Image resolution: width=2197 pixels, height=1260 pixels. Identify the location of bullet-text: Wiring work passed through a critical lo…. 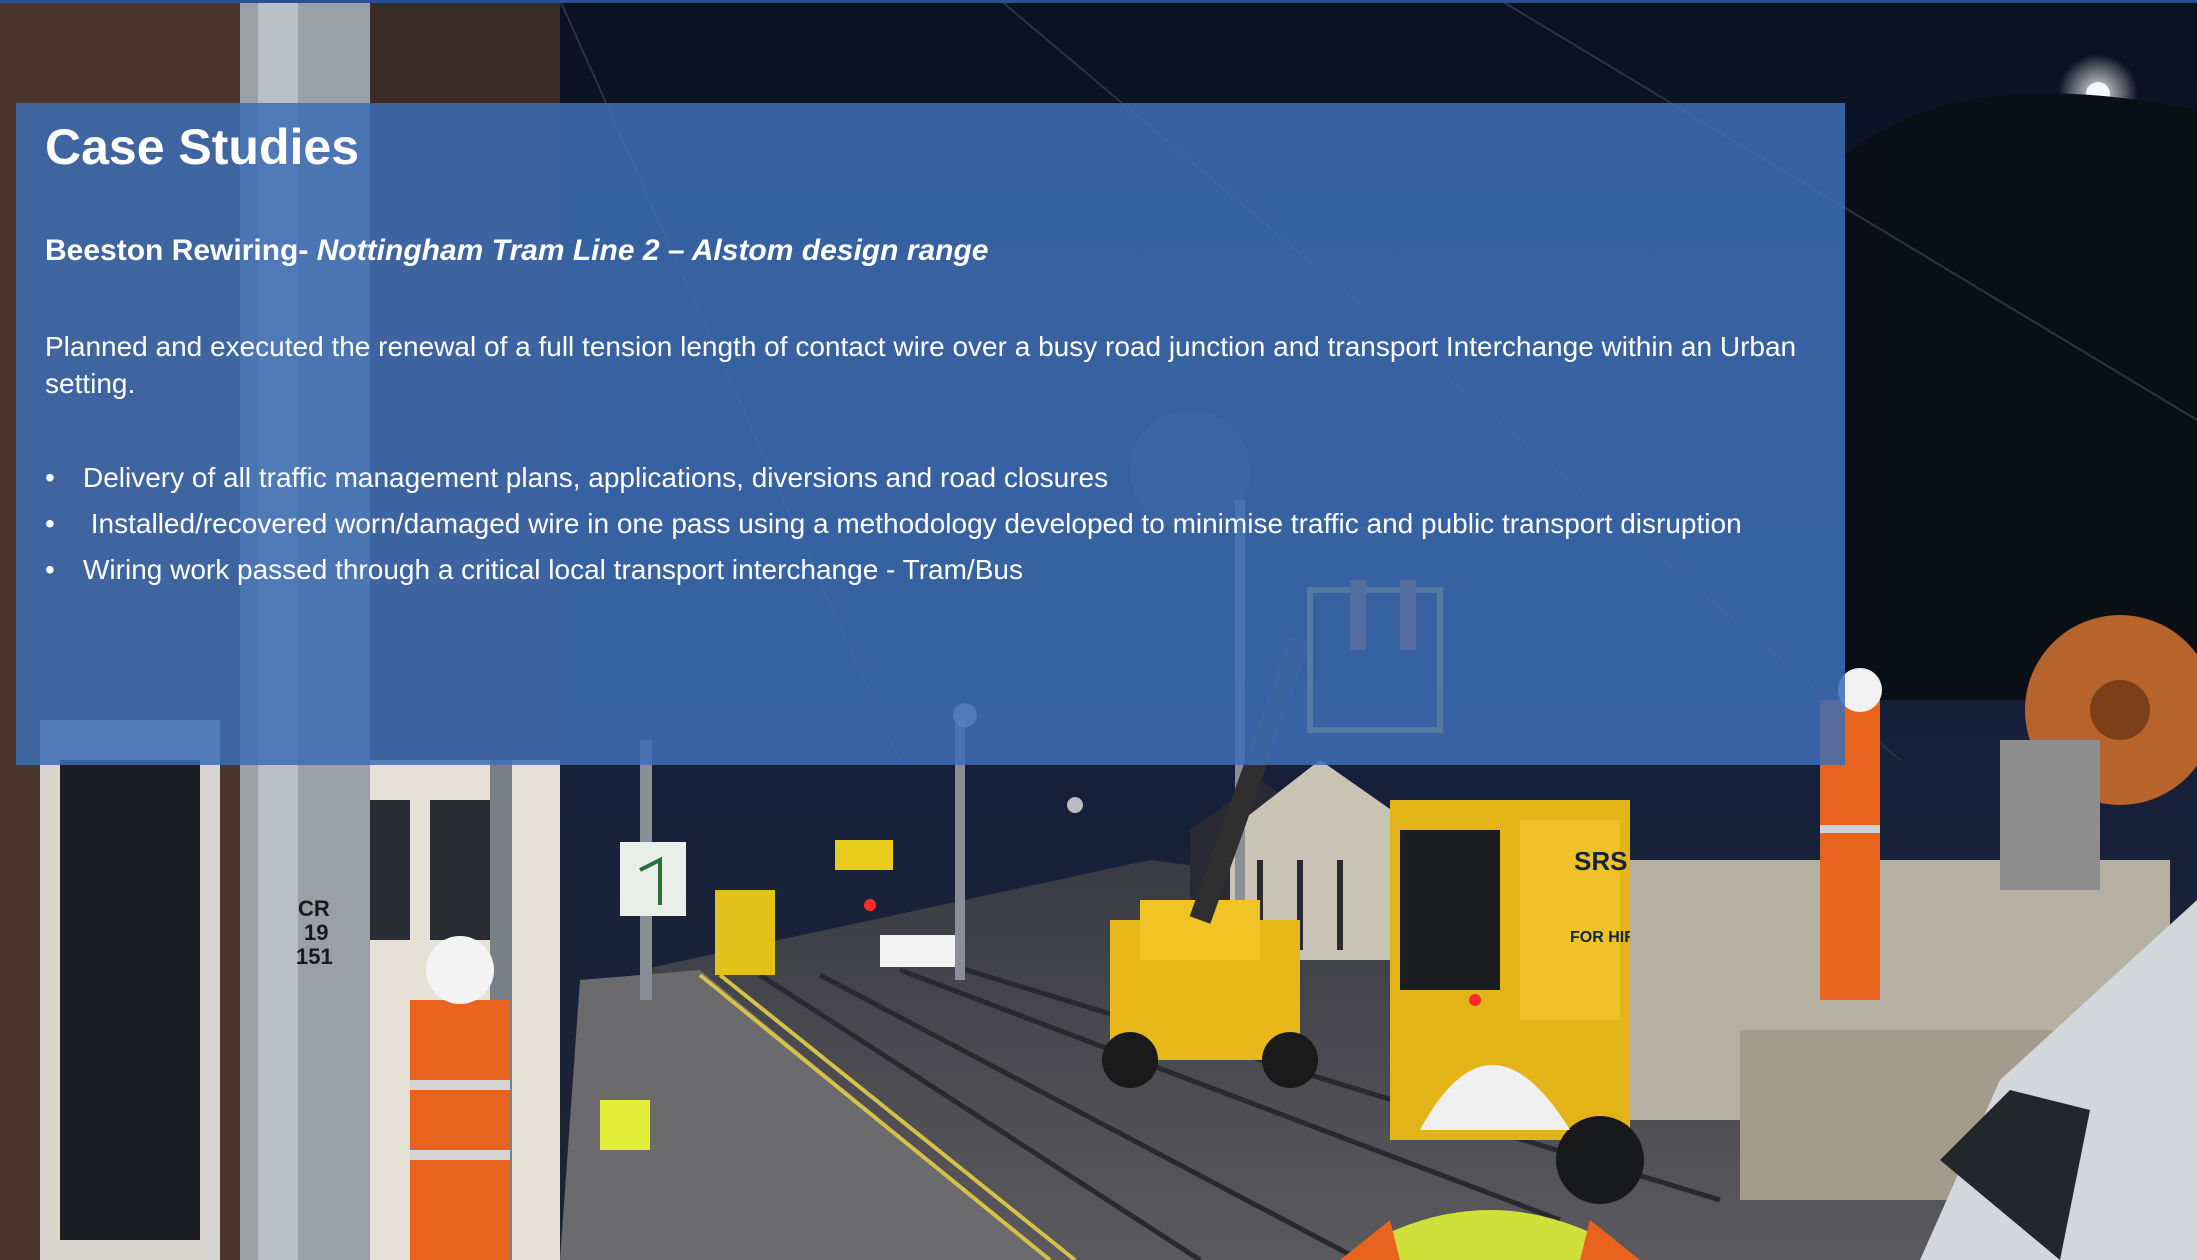
(553, 569).